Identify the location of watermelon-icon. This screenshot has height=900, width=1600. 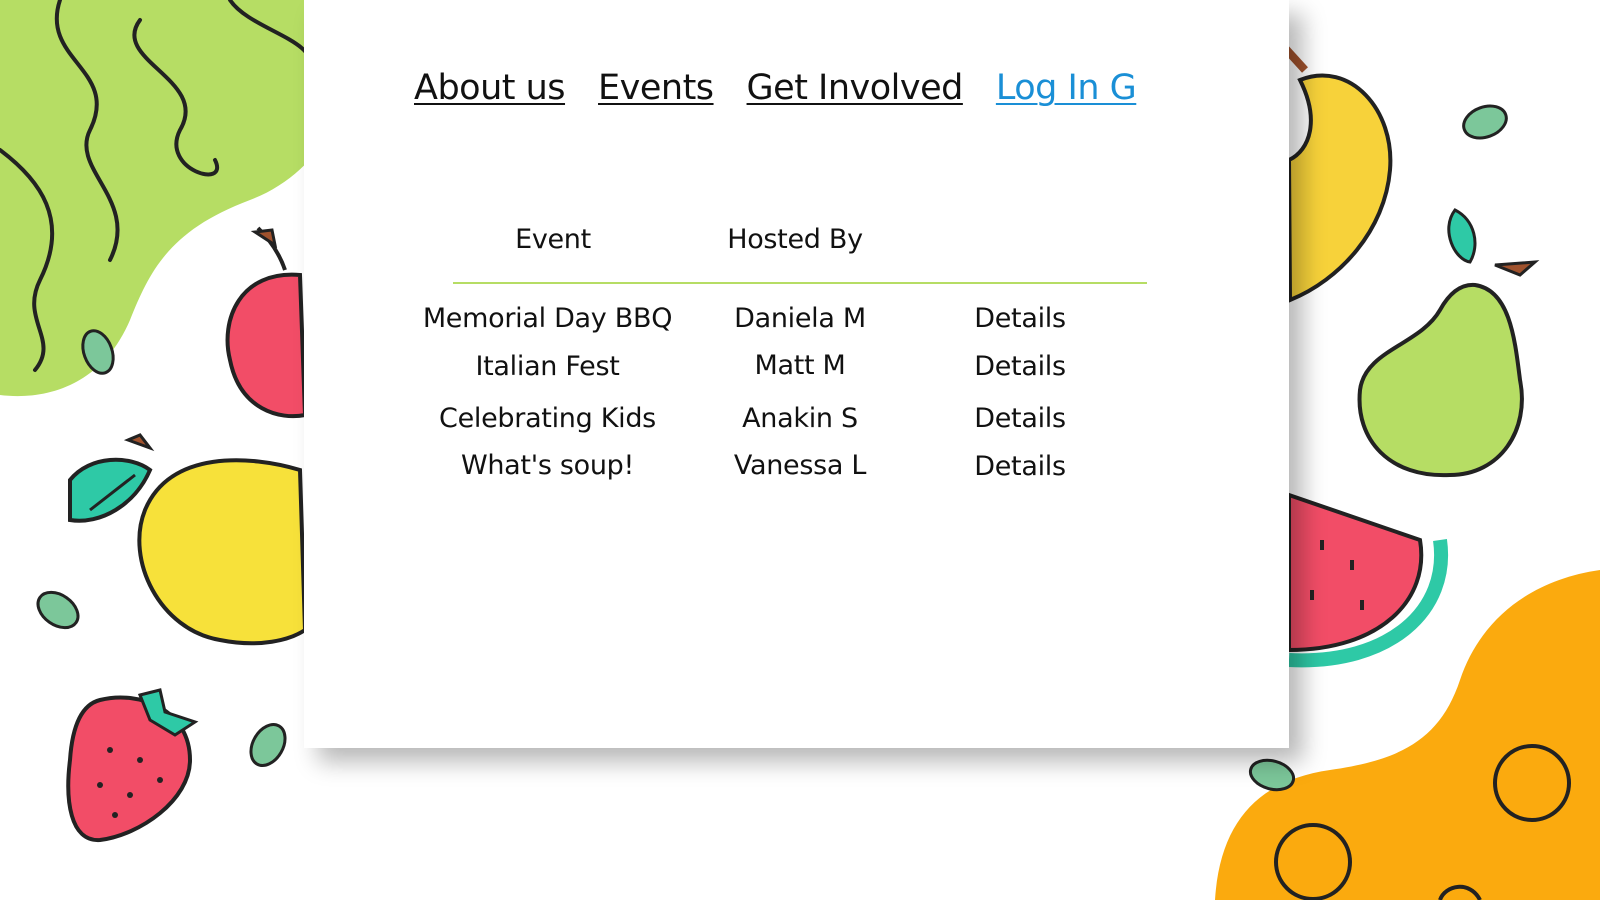
(1368, 580).